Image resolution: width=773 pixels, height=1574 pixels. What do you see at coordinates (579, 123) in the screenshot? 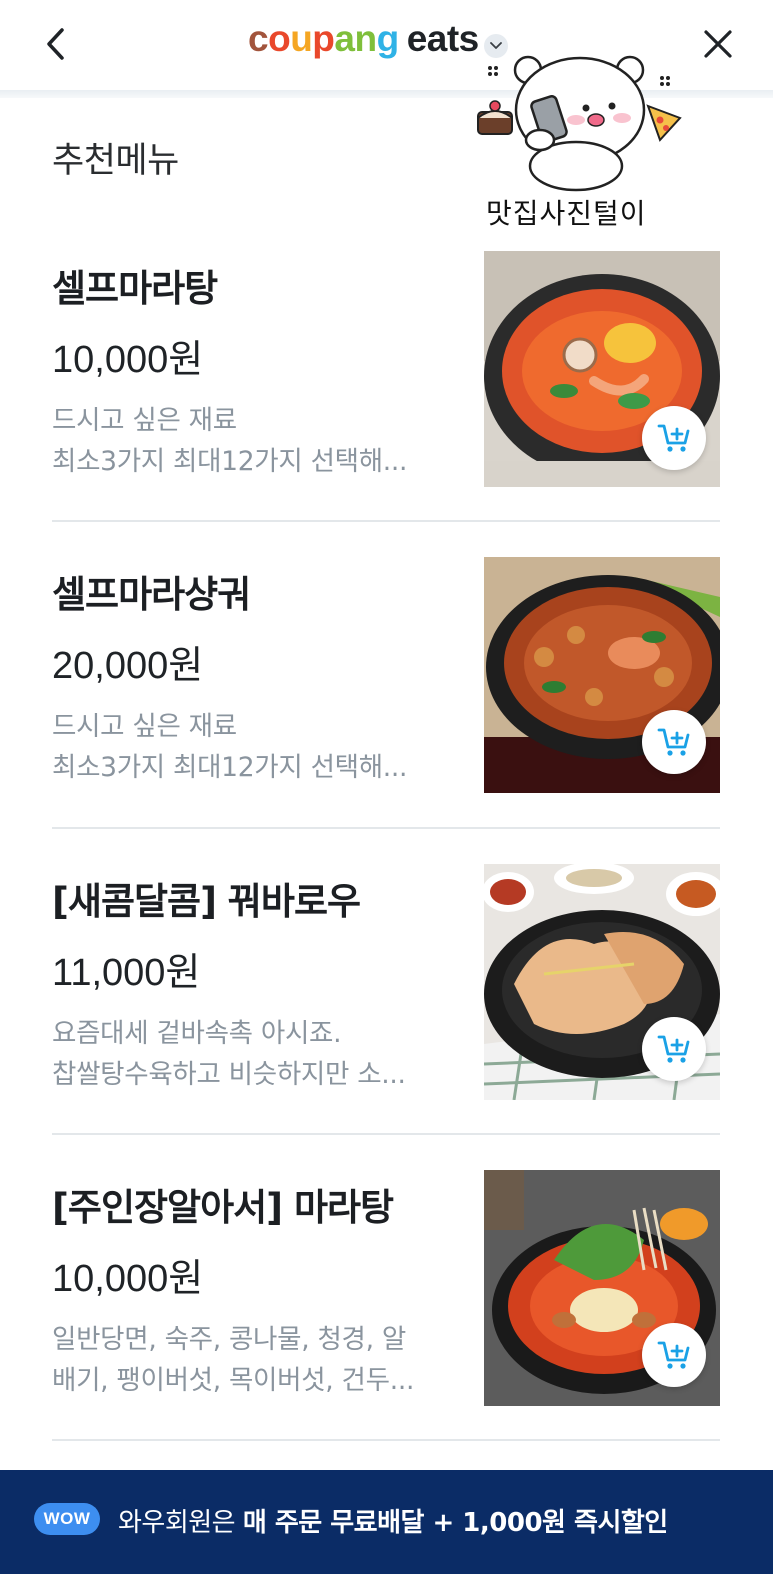
I see `bear-character` at bounding box center [579, 123].